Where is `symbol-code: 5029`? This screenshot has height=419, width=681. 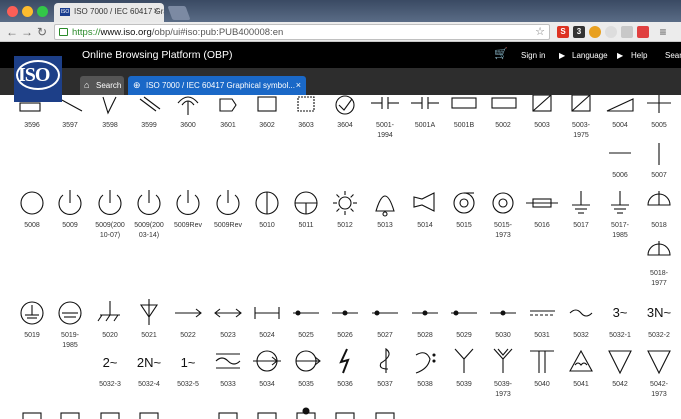
symbol-code: 5029 is located at coordinates (464, 336).